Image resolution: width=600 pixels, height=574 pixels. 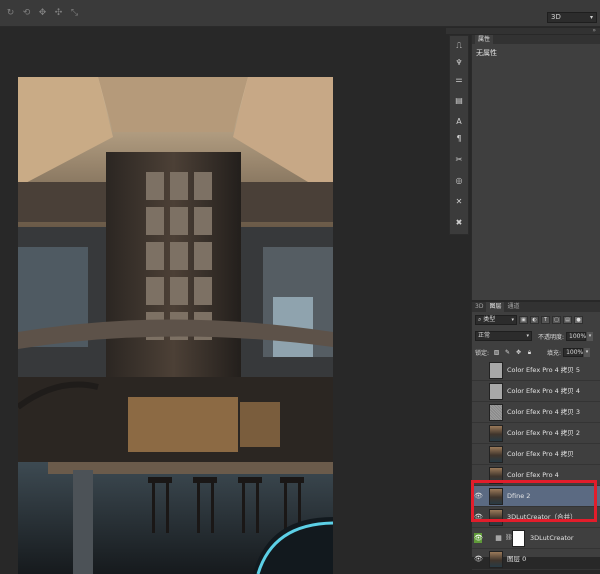 What do you see at coordinates (482, 353) in the screenshot?
I see `lock-label: 锁定:` at bounding box center [482, 353].